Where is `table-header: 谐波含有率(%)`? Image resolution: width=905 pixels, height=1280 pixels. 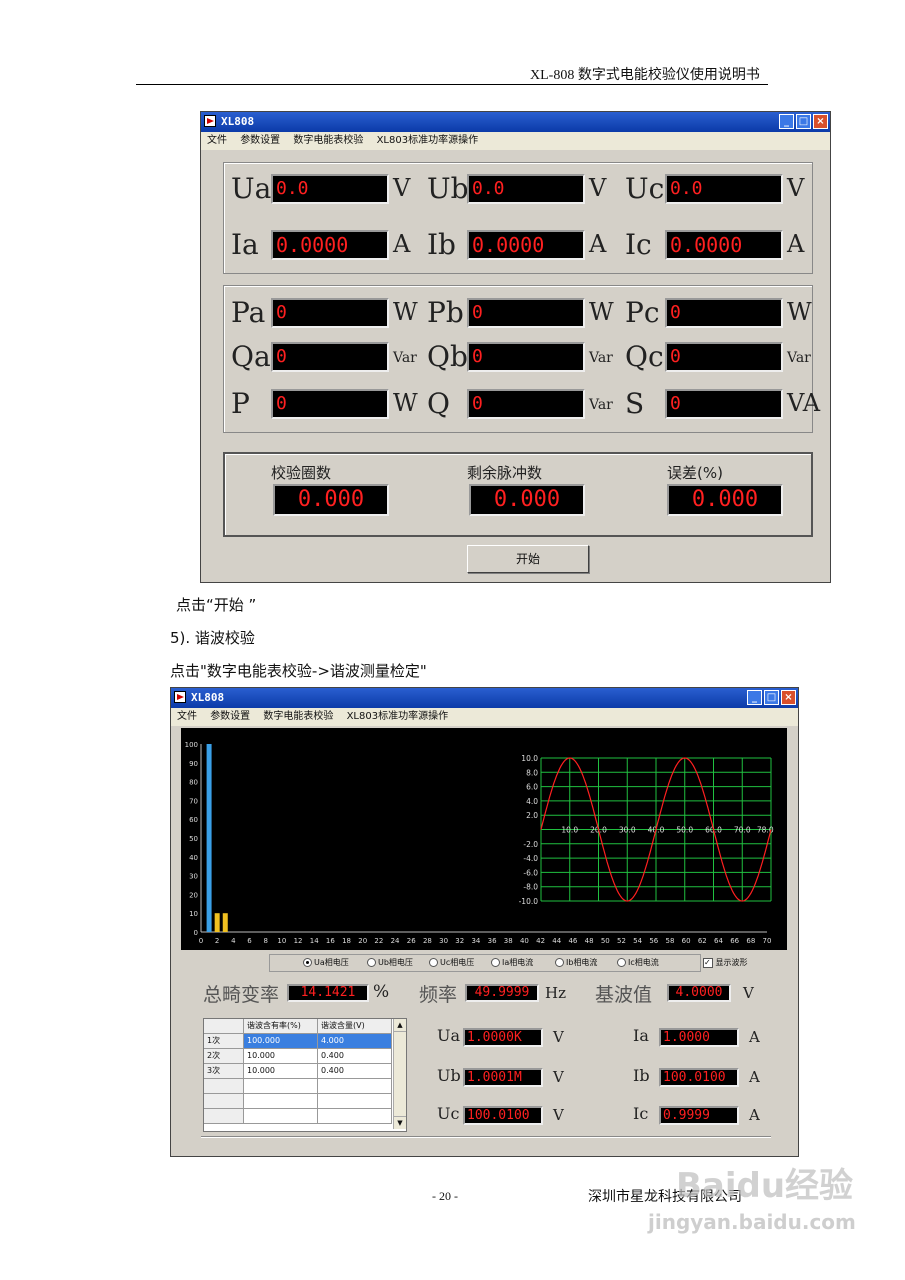 table-header: 谐波含有率(%) is located at coordinates (281, 1026).